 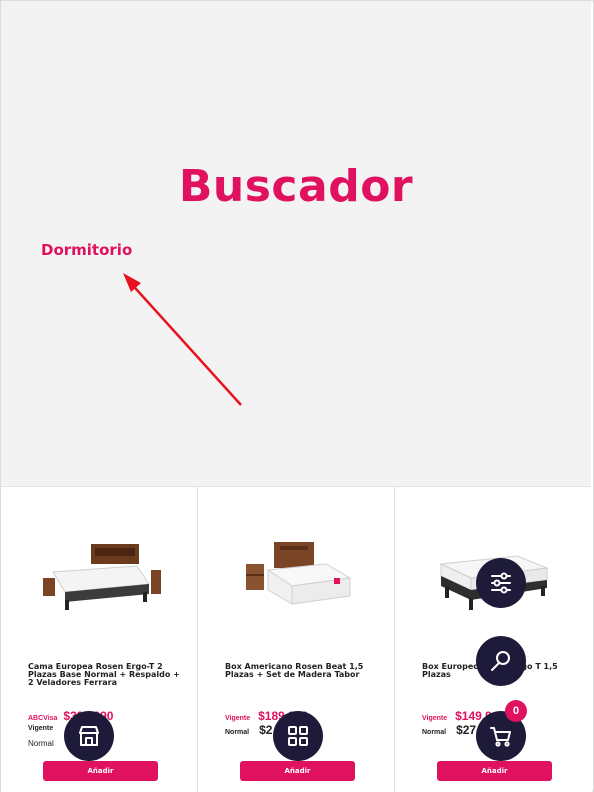 What do you see at coordinates (43, 718) in the screenshot?
I see `price-label: ABCVisa` at bounding box center [43, 718].